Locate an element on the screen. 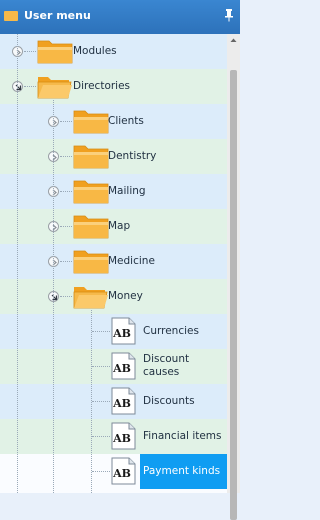 This screenshot has width=320, height=520. pin-icon is located at coordinates (229, 15).